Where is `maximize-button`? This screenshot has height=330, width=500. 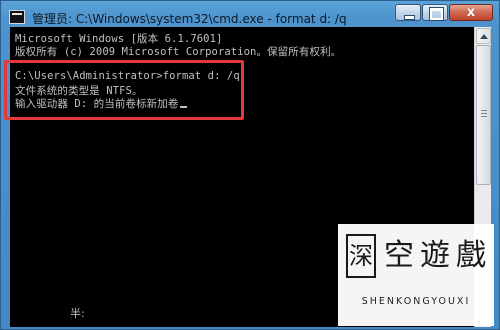 maximize-button is located at coordinates (435, 12).